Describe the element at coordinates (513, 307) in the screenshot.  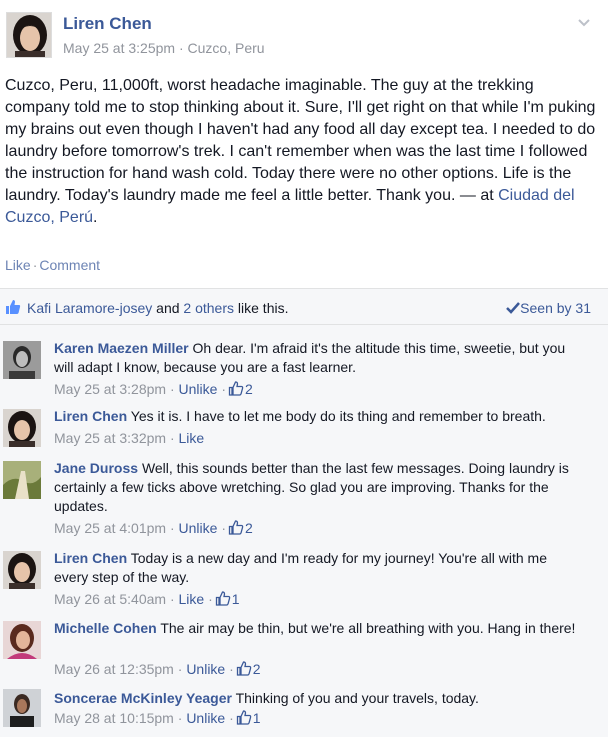
I see `checkmark-icon` at that location.